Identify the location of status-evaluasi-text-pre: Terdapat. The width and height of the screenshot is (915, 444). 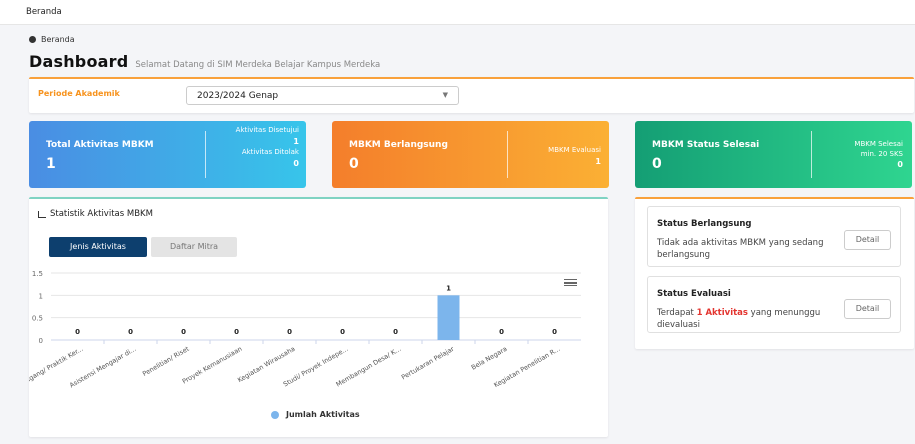
(677, 313).